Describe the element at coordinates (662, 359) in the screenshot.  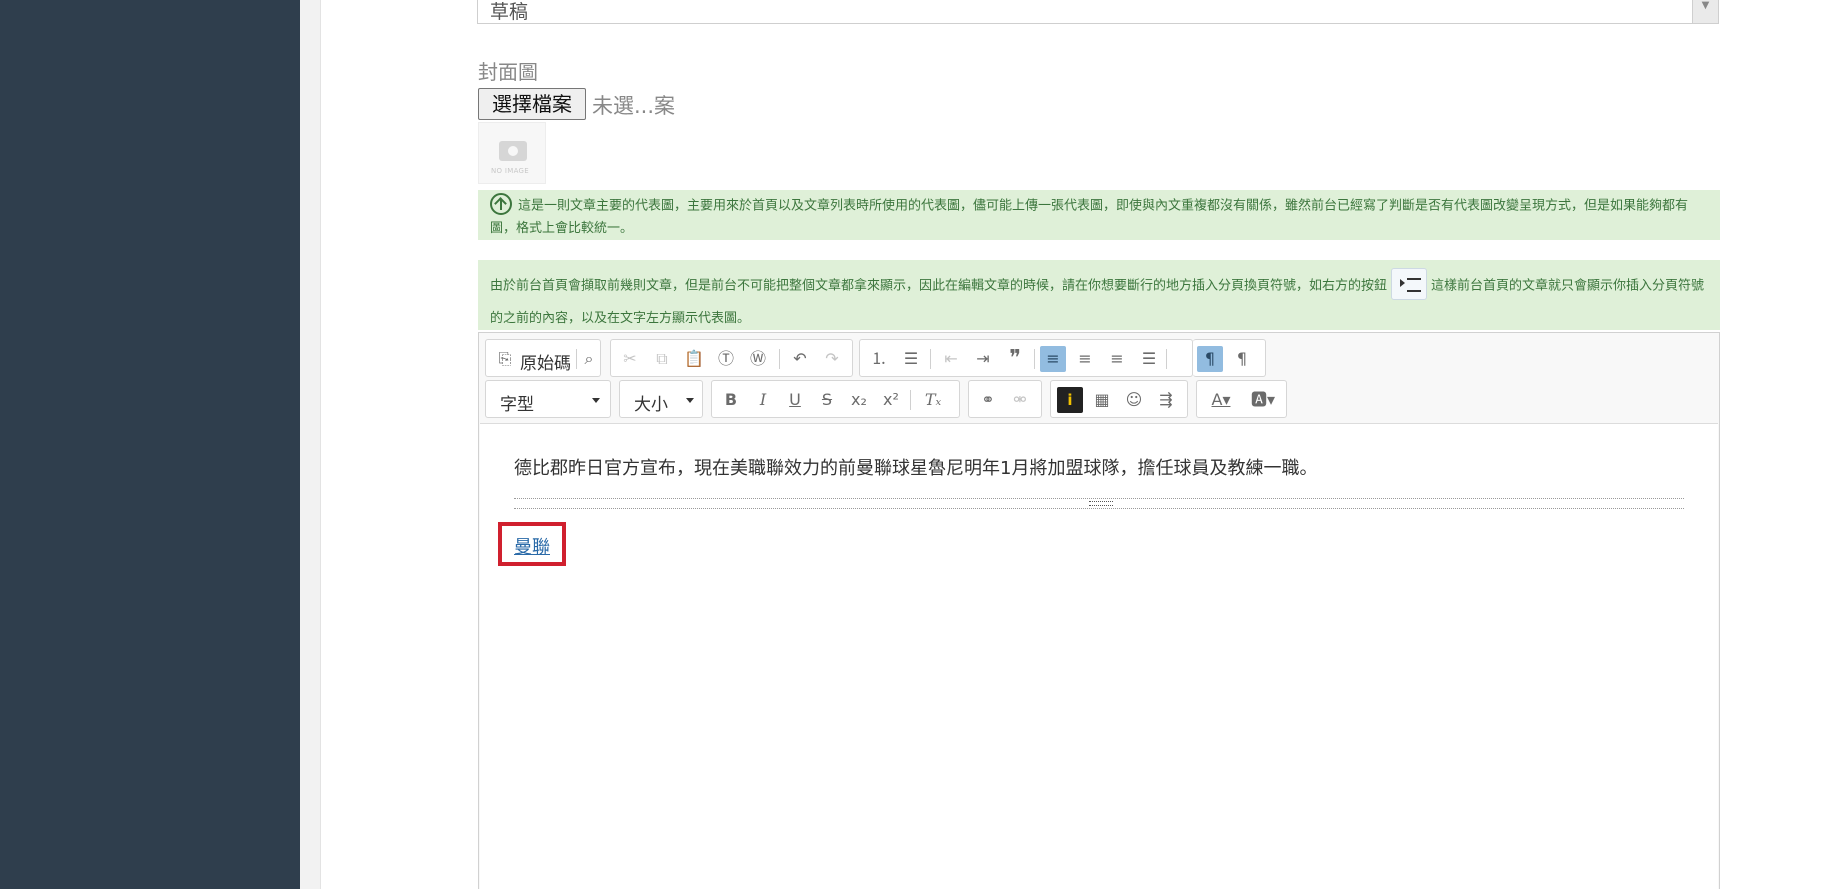
I see `copy-icon: ⧉` at that location.